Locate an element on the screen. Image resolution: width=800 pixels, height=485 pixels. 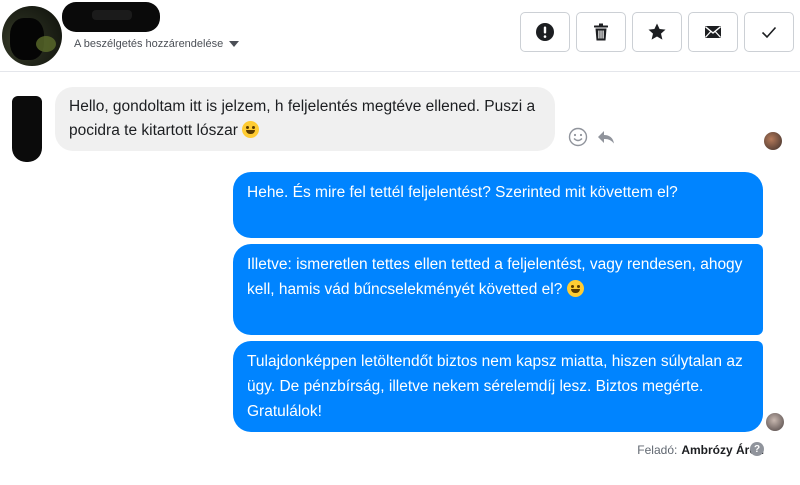
caret-down-icon is located at coordinates (234, 44).